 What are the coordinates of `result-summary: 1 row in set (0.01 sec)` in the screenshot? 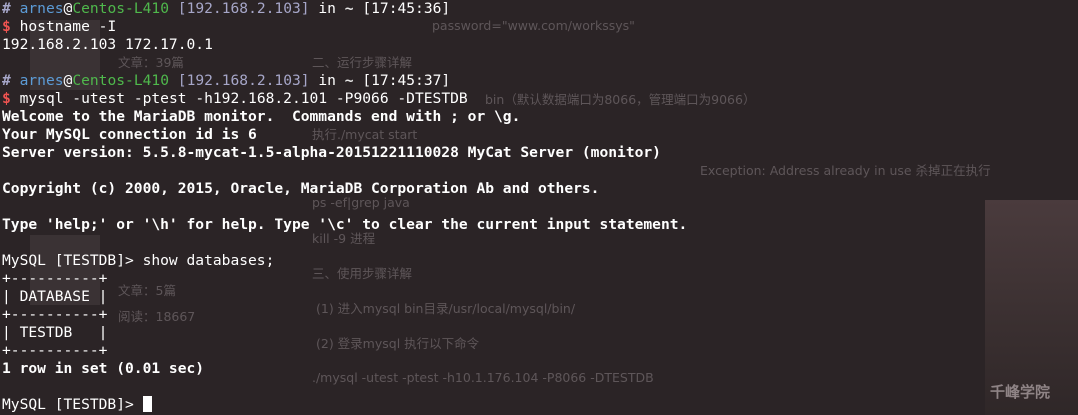 It's located at (103, 368).